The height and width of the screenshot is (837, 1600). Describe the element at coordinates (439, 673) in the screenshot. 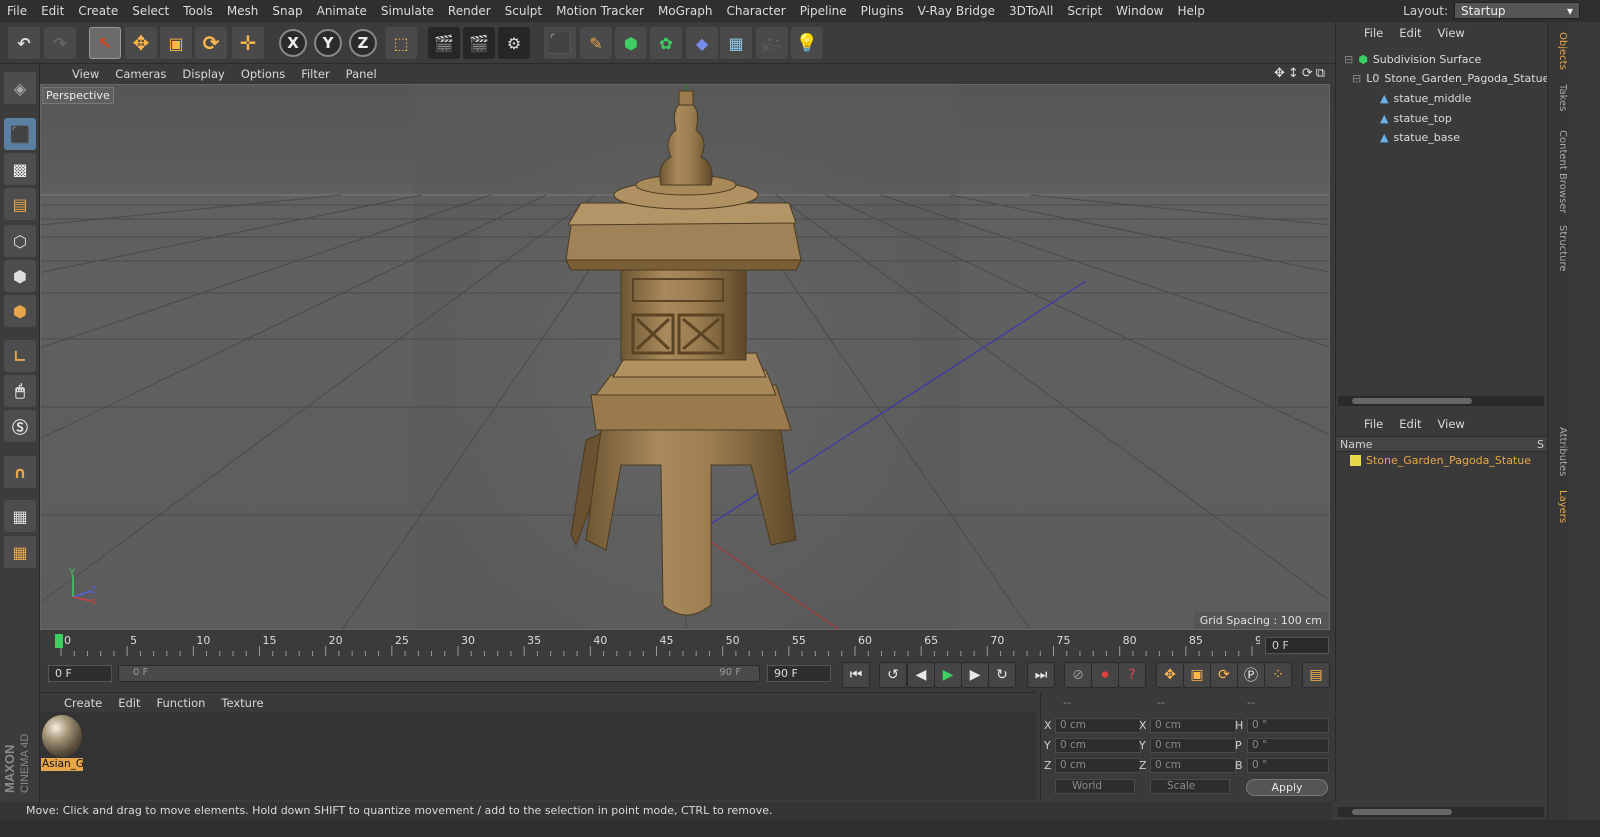

I see `frame-range-slider: 0 F 90 F` at that location.